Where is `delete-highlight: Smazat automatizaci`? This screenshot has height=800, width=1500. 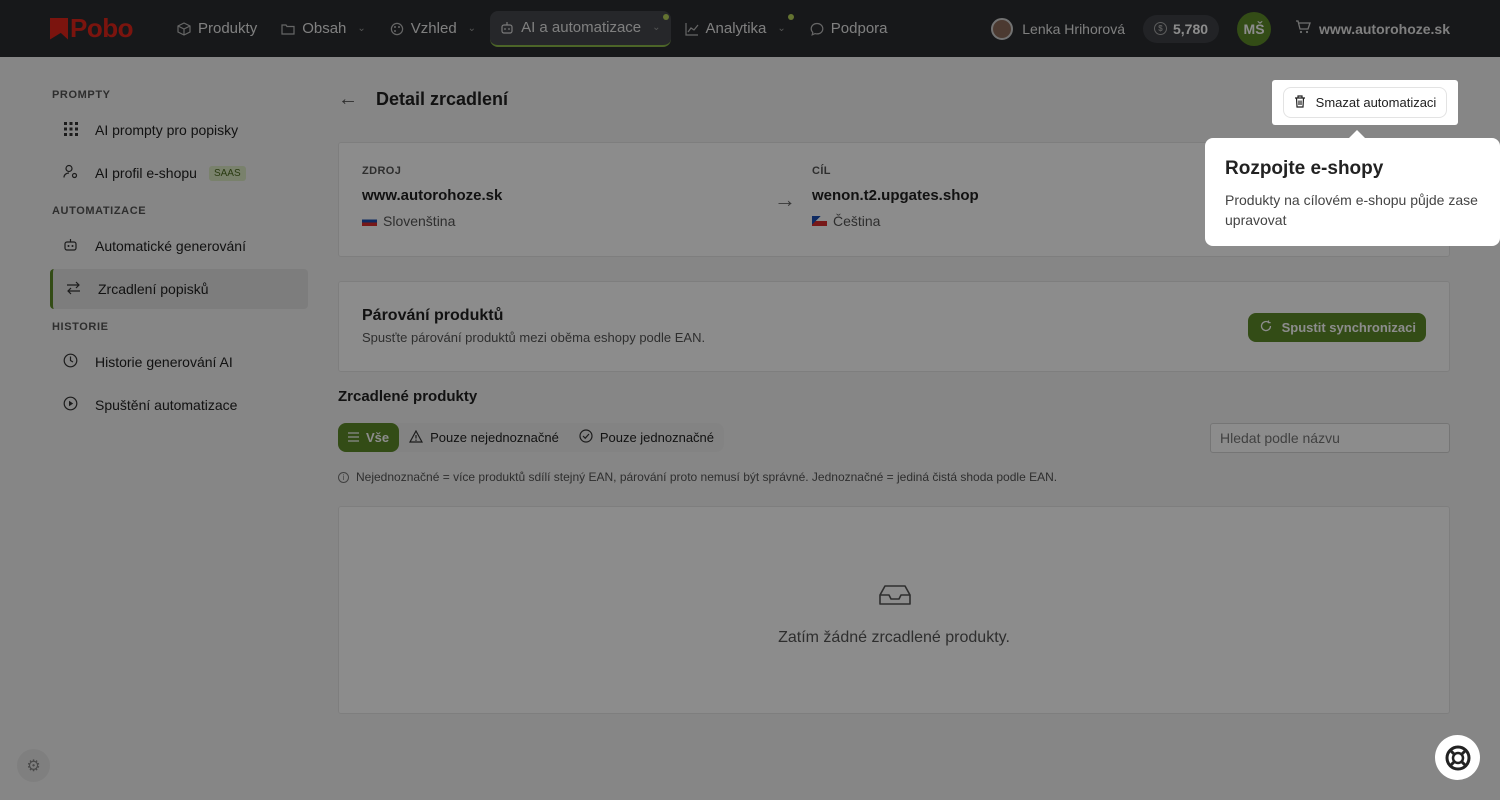
delete-highlight: Smazat automatizaci is located at coordinates (1365, 102).